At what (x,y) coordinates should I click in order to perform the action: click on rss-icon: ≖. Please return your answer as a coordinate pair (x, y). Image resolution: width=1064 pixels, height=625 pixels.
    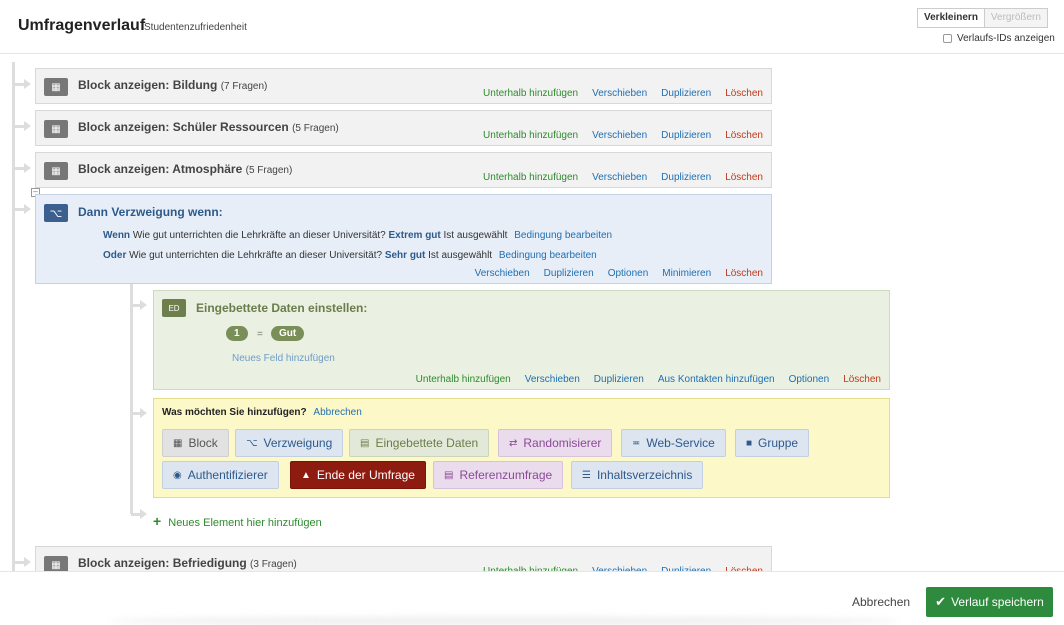
    Looking at the image, I should click on (636, 443).